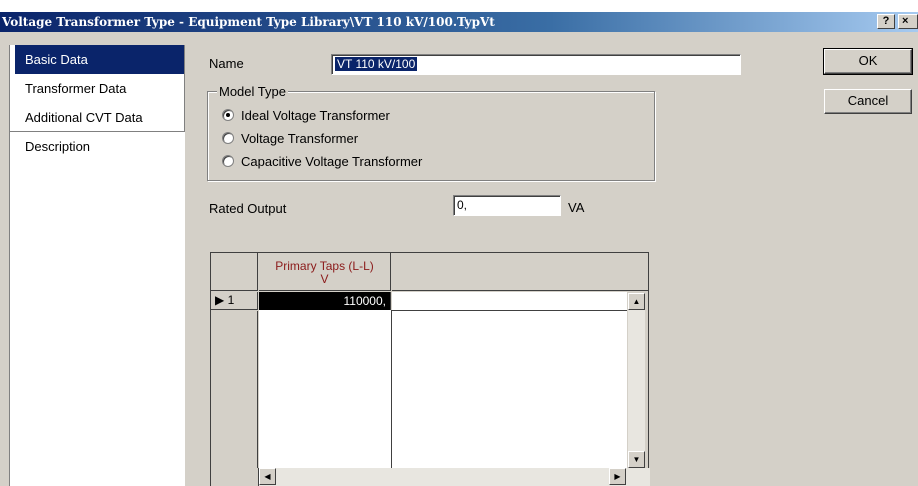 The image size is (918, 486). Describe the element at coordinates (536, 64) in the screenshot. I see `name-field: VT 110 kV/100` at that location.